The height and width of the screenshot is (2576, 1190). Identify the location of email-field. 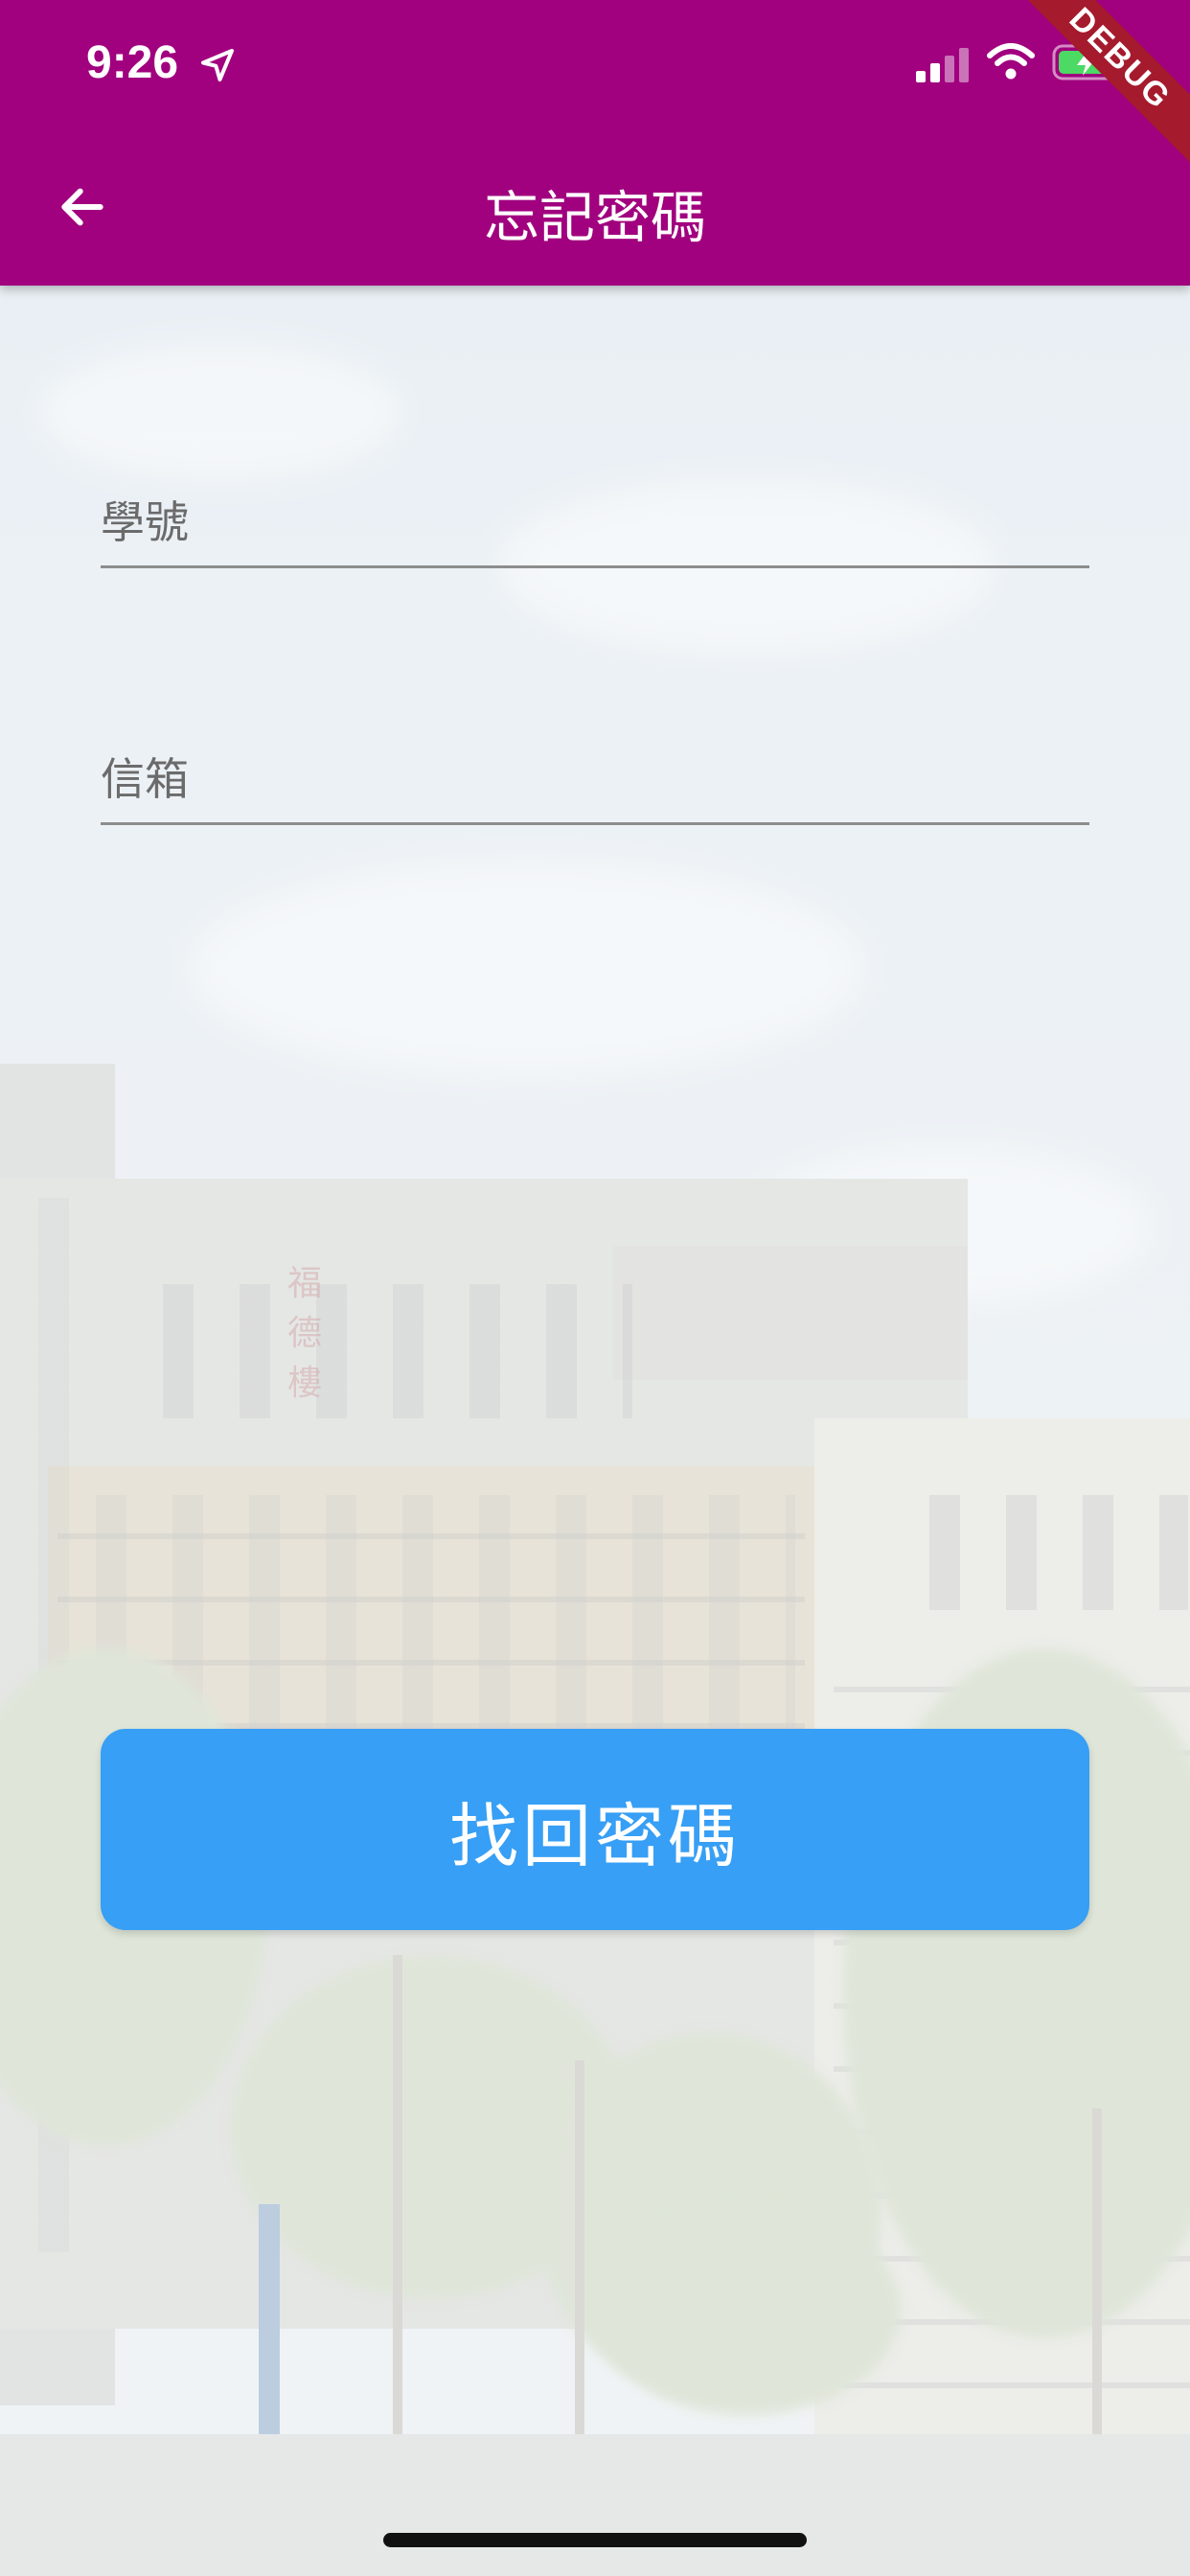
(595, 780).